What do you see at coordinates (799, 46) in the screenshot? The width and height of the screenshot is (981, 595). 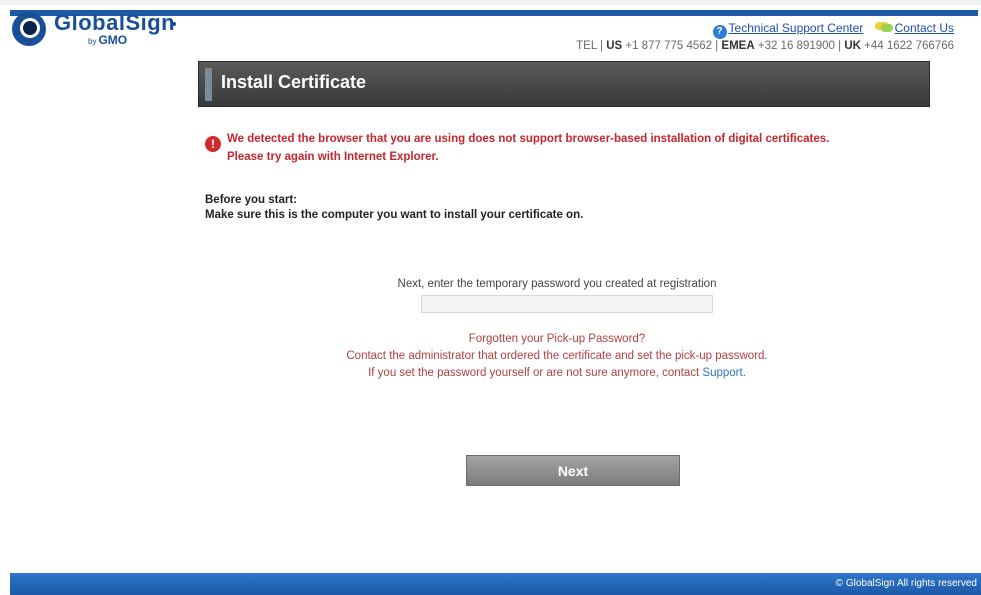 I see `emea-number: +32 16 891900 |` at bounding box center [799, 46].